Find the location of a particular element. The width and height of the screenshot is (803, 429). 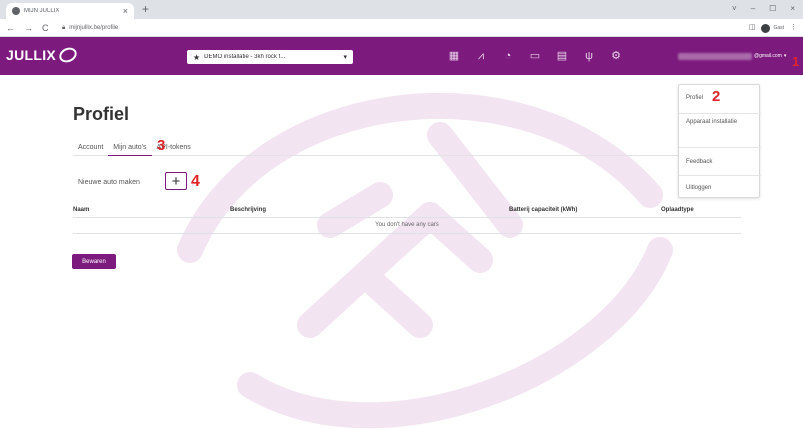

menu-item-profile: Profiel is located at coordinates (694, 98).